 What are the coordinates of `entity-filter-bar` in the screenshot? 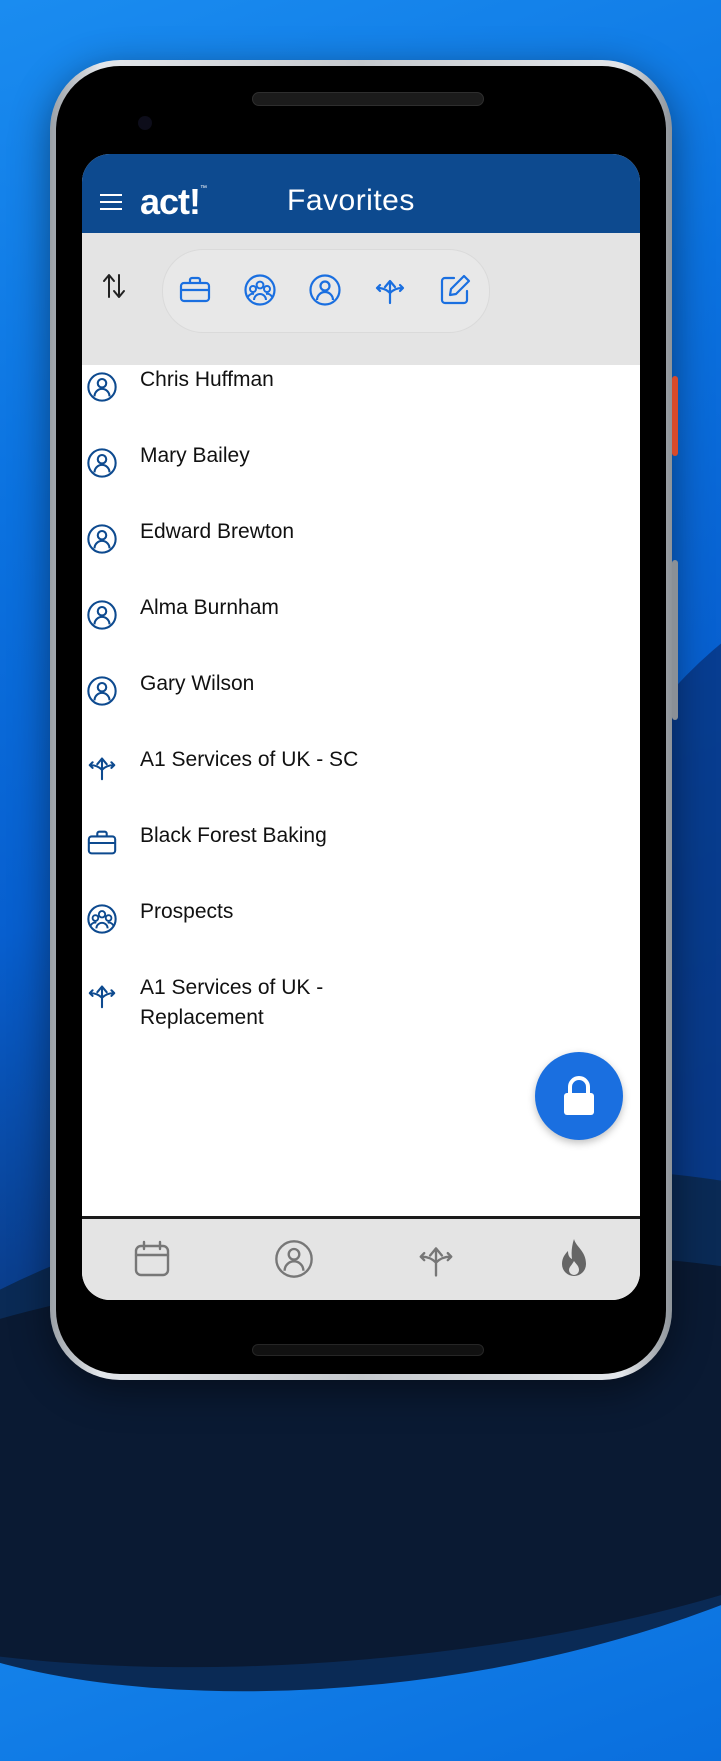 It's located at (326, 291).